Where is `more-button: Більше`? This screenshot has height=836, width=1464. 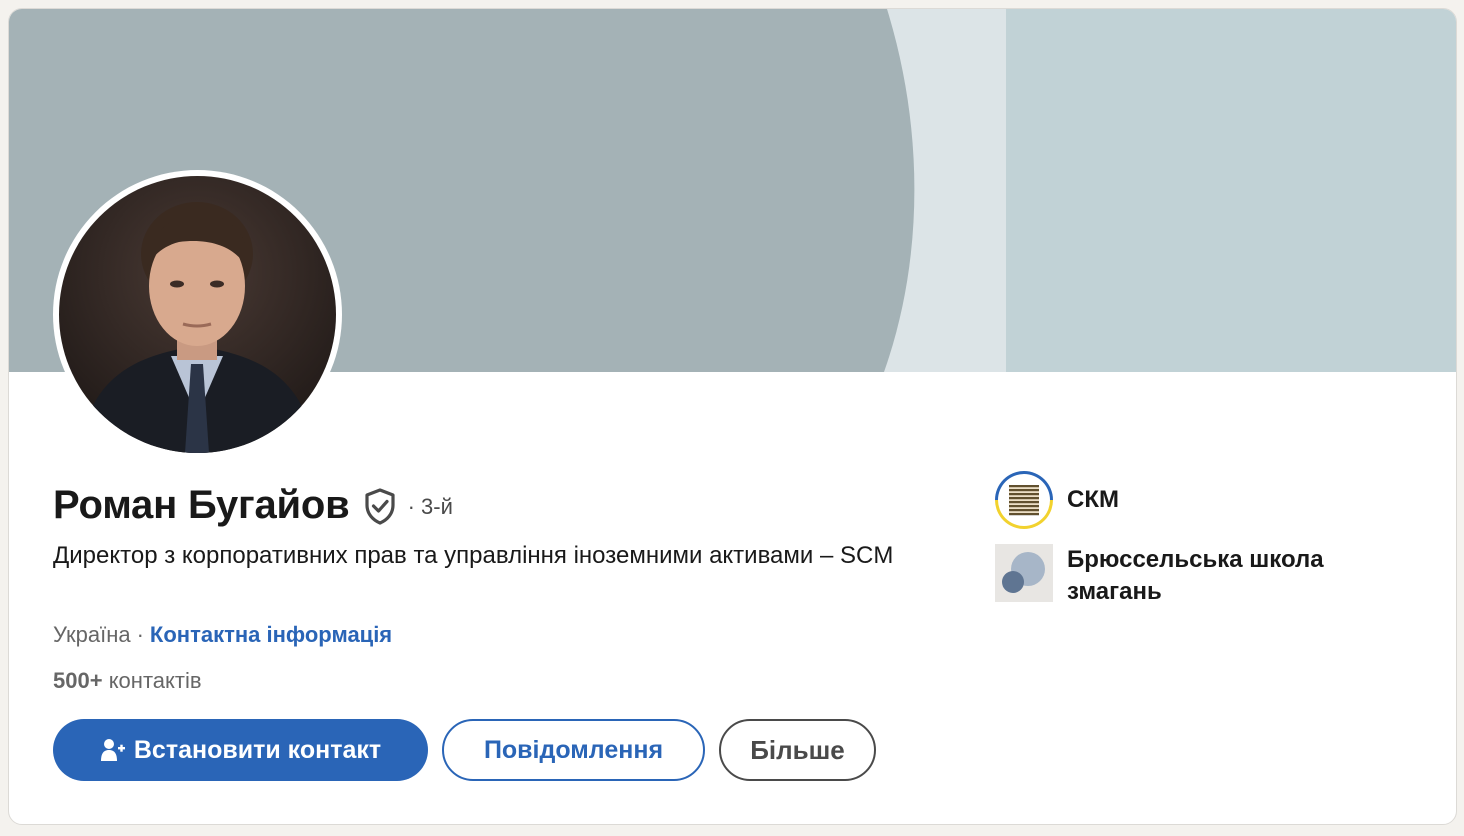
more-button: Більше is located at coordinates (797, 750).